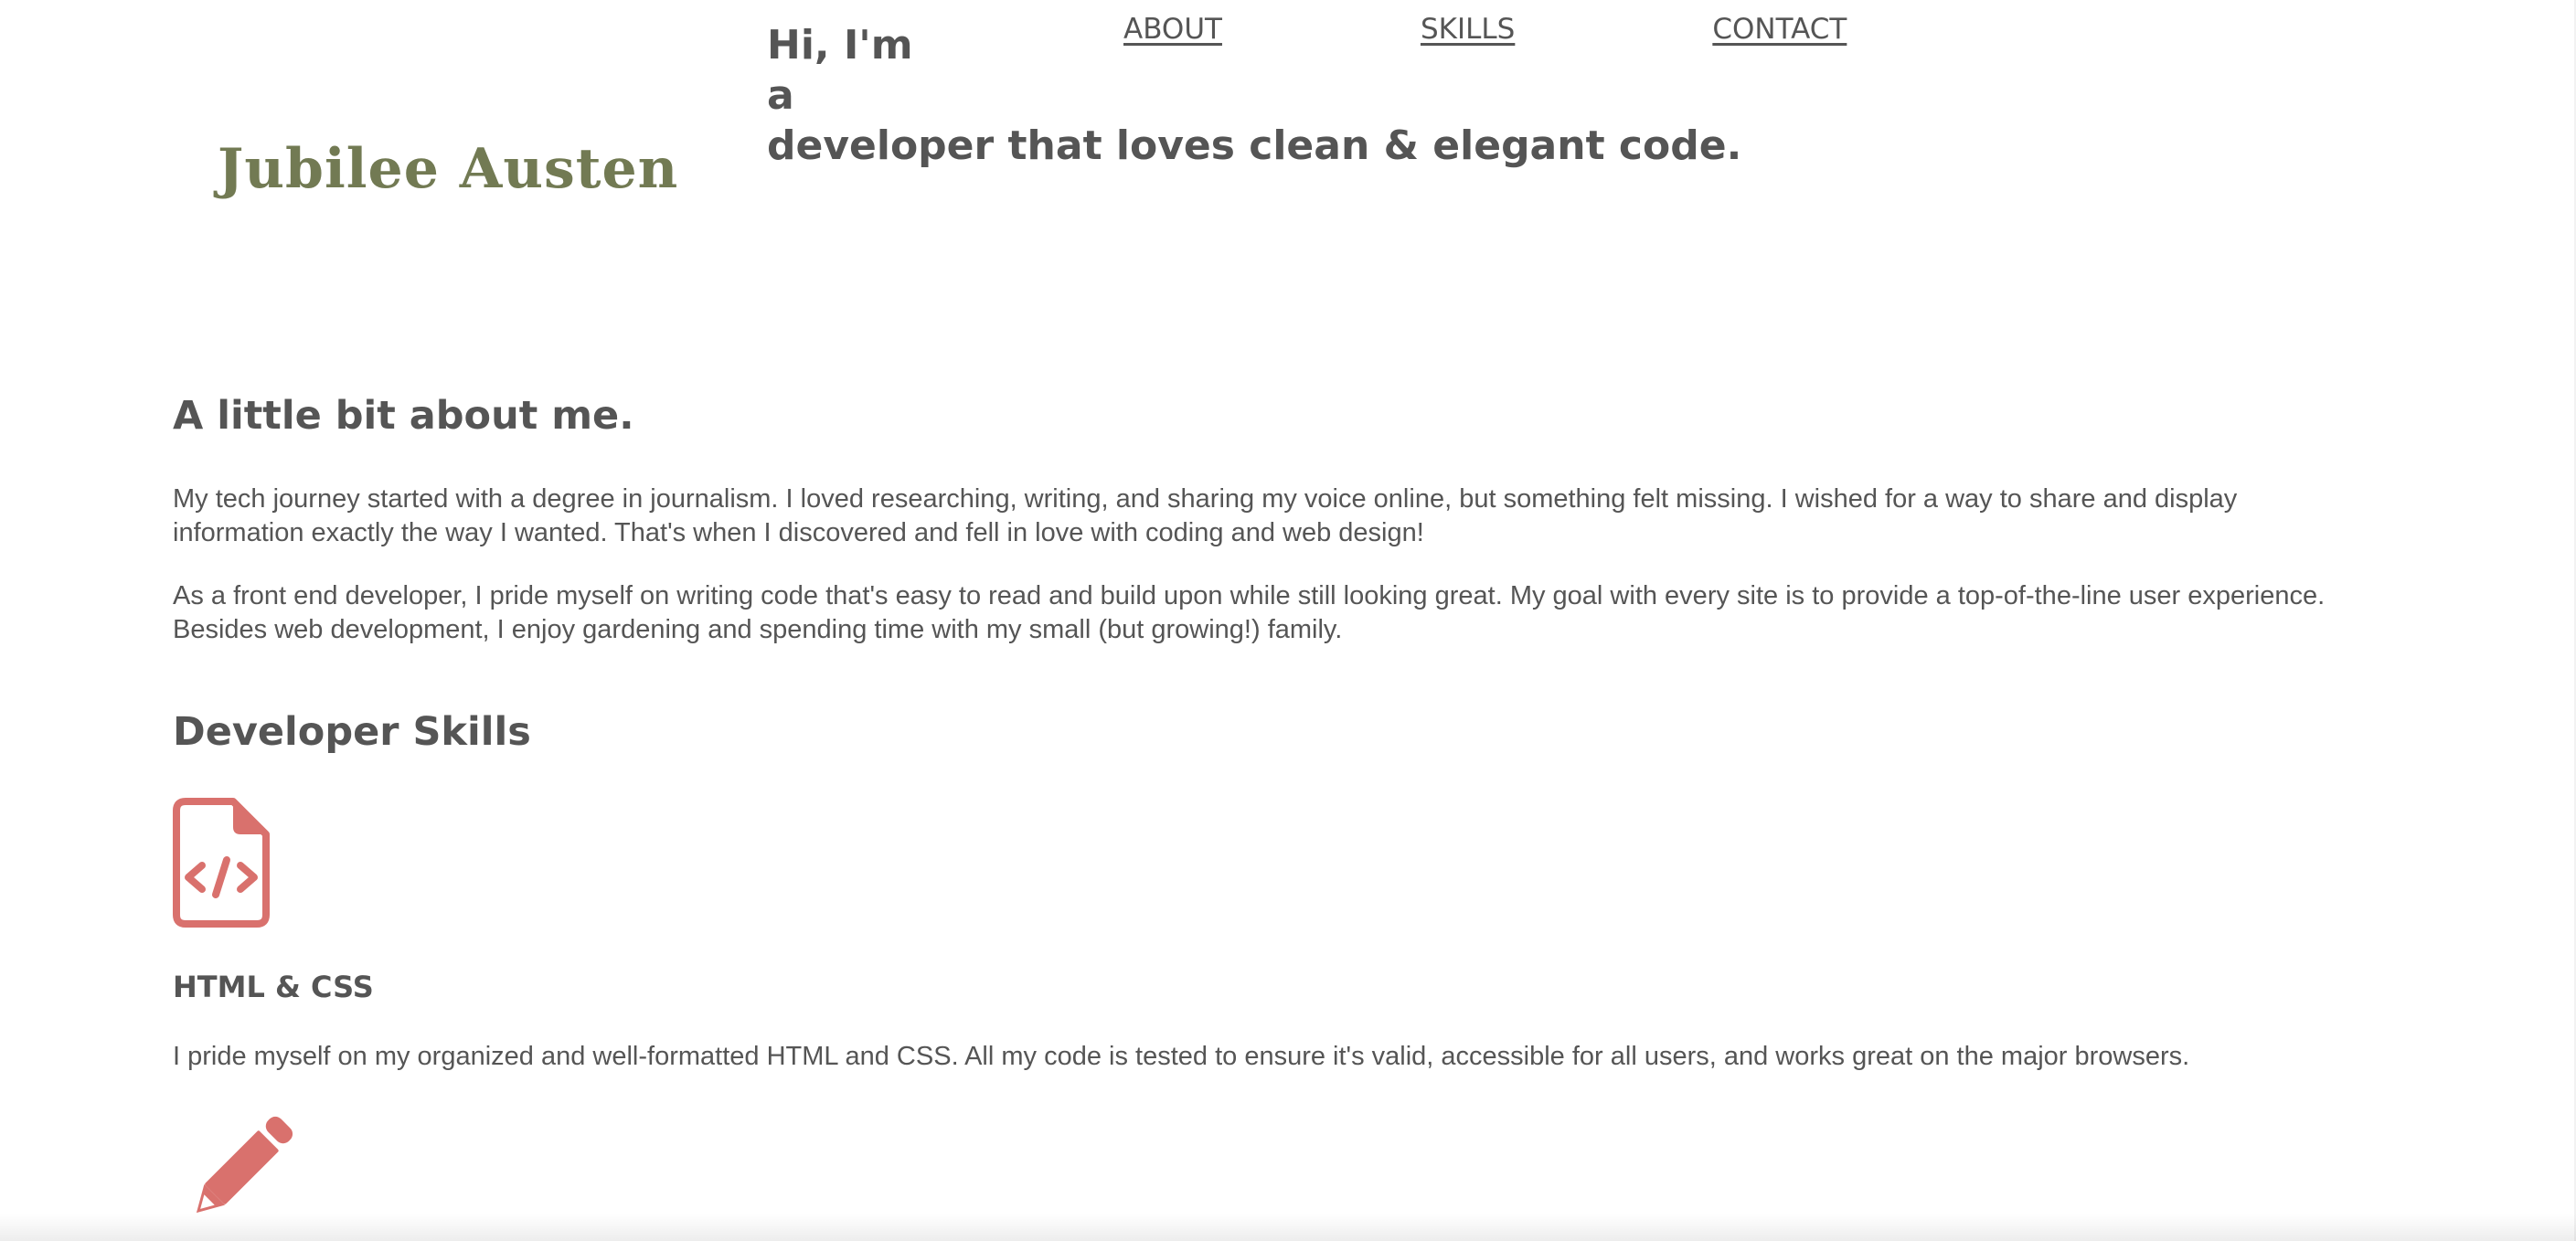  Describe the element at coordinates (448, 169) in the screenshot. I see `site-logo: Jubilee Austen` at that location.